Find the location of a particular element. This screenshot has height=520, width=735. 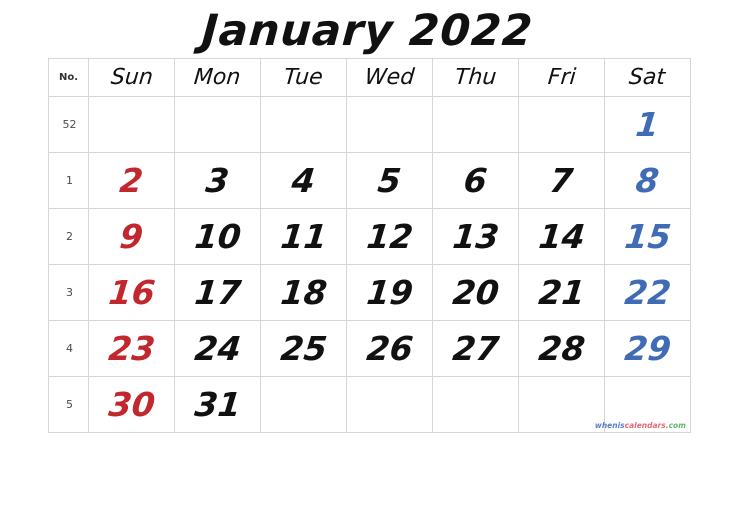

calendar-header: No. Sun Mon Tue Wed Thu Fri Sat is located at coordinates (369, 77).